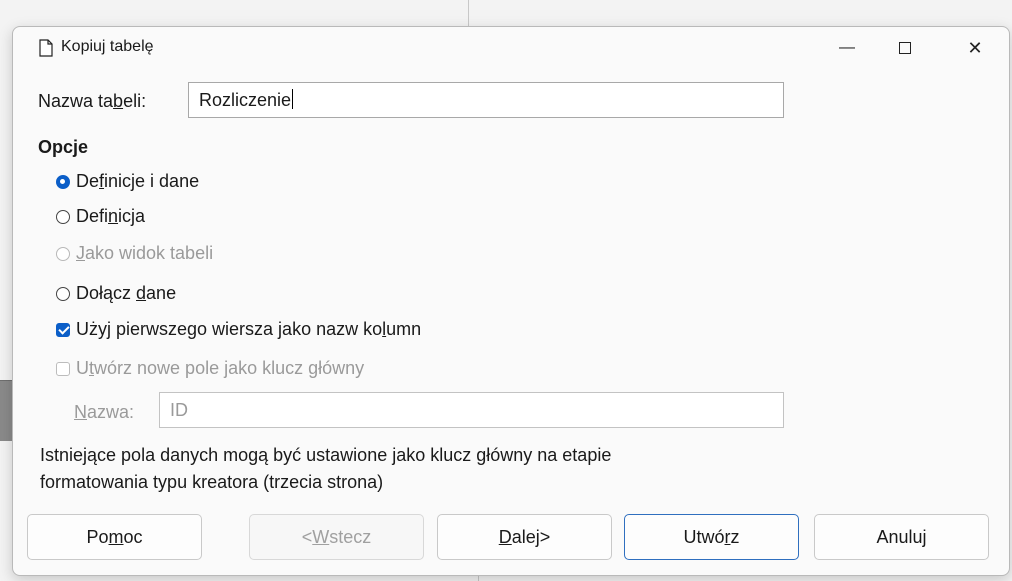  Describe the element at coordinates (145, 253) in the screenshot. I see `radio-label: Jako widok tabeli` at that location.